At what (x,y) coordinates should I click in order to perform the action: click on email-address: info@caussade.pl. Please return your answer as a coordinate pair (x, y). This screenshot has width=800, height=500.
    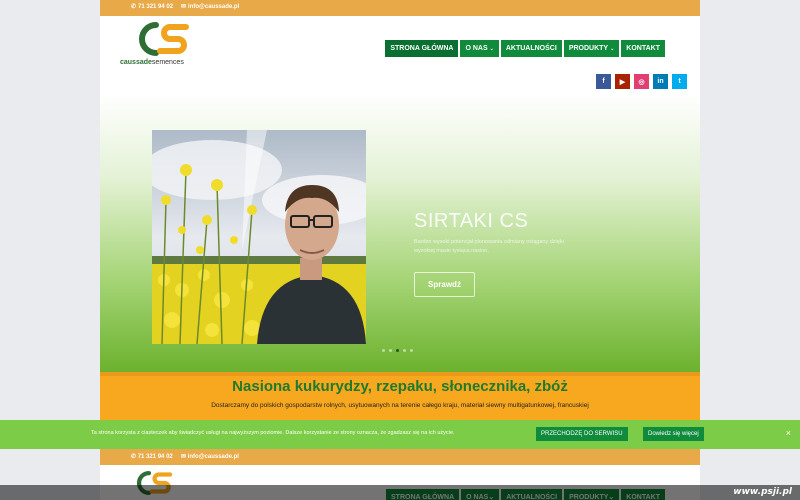
    Looking at the image, I should click on (214, 6).